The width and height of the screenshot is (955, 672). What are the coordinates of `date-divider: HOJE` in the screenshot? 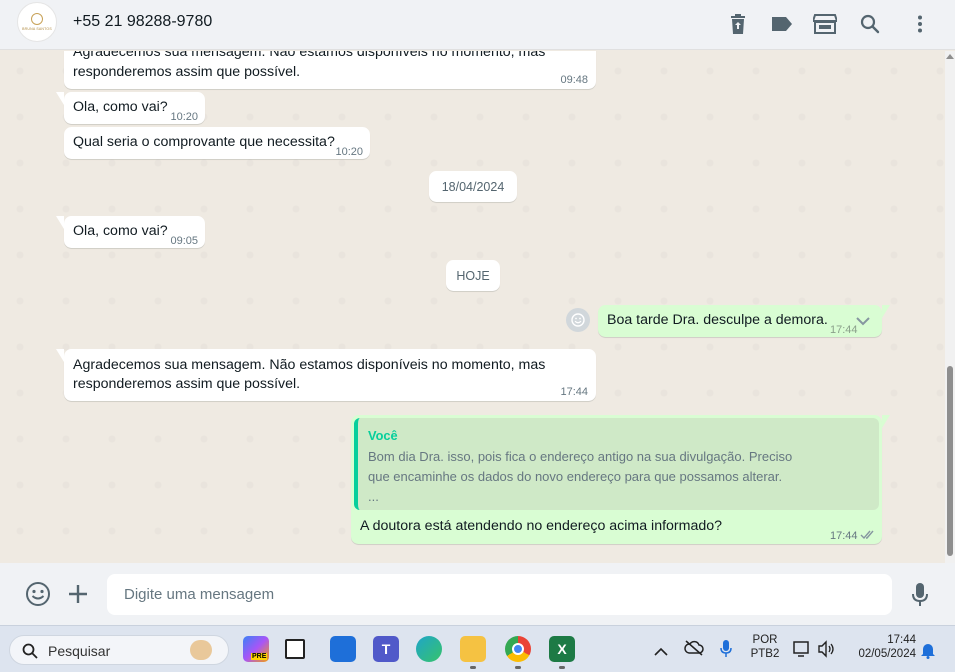 It's located at (473, 275).